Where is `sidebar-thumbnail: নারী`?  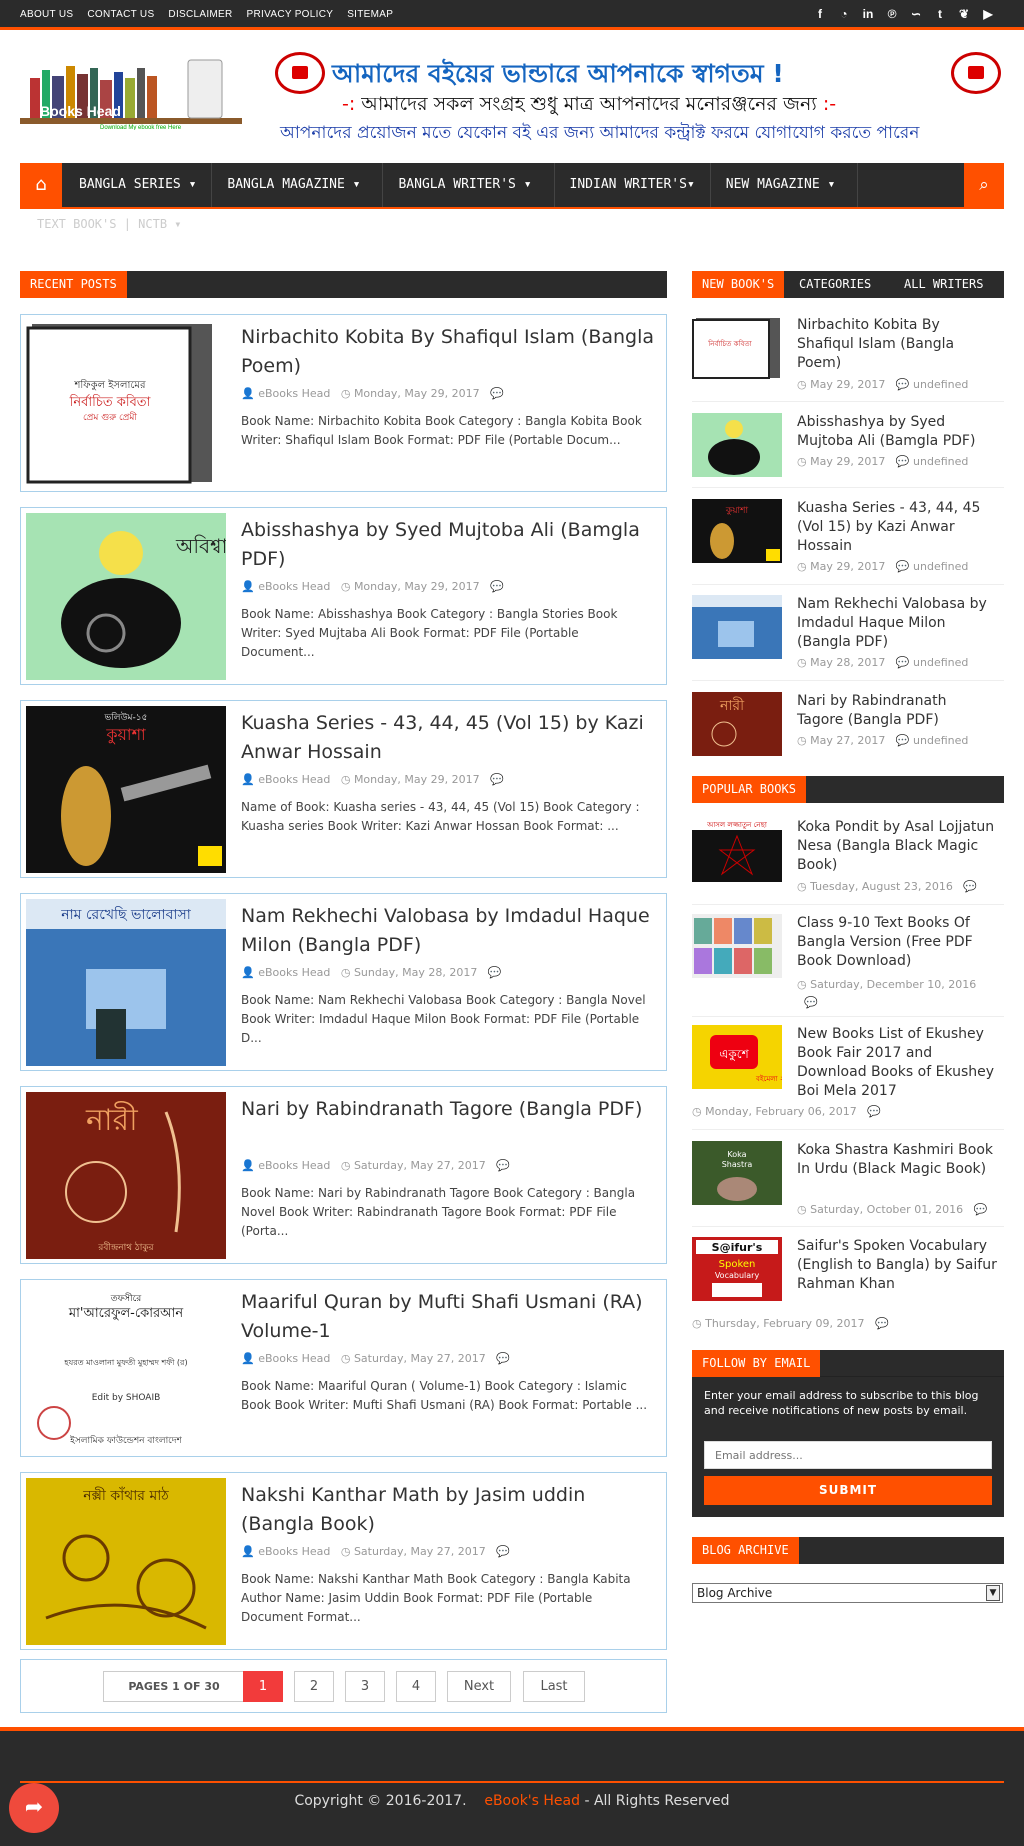 sidebar-thumbnail: নারী is located at coordinates (737, 724).